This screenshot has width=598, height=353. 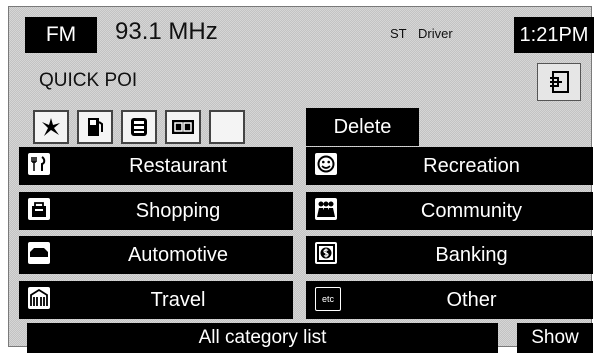 I want to click on dining-icon, so click(x=51, y=127).